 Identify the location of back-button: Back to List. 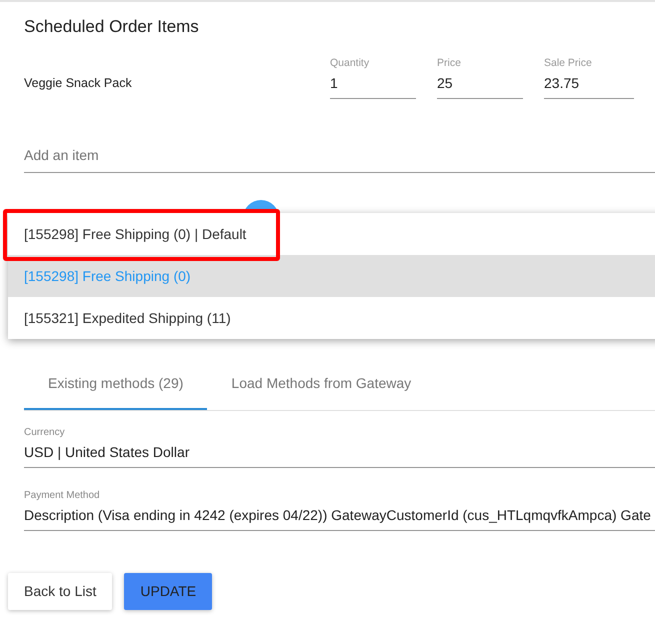
(60, 591).